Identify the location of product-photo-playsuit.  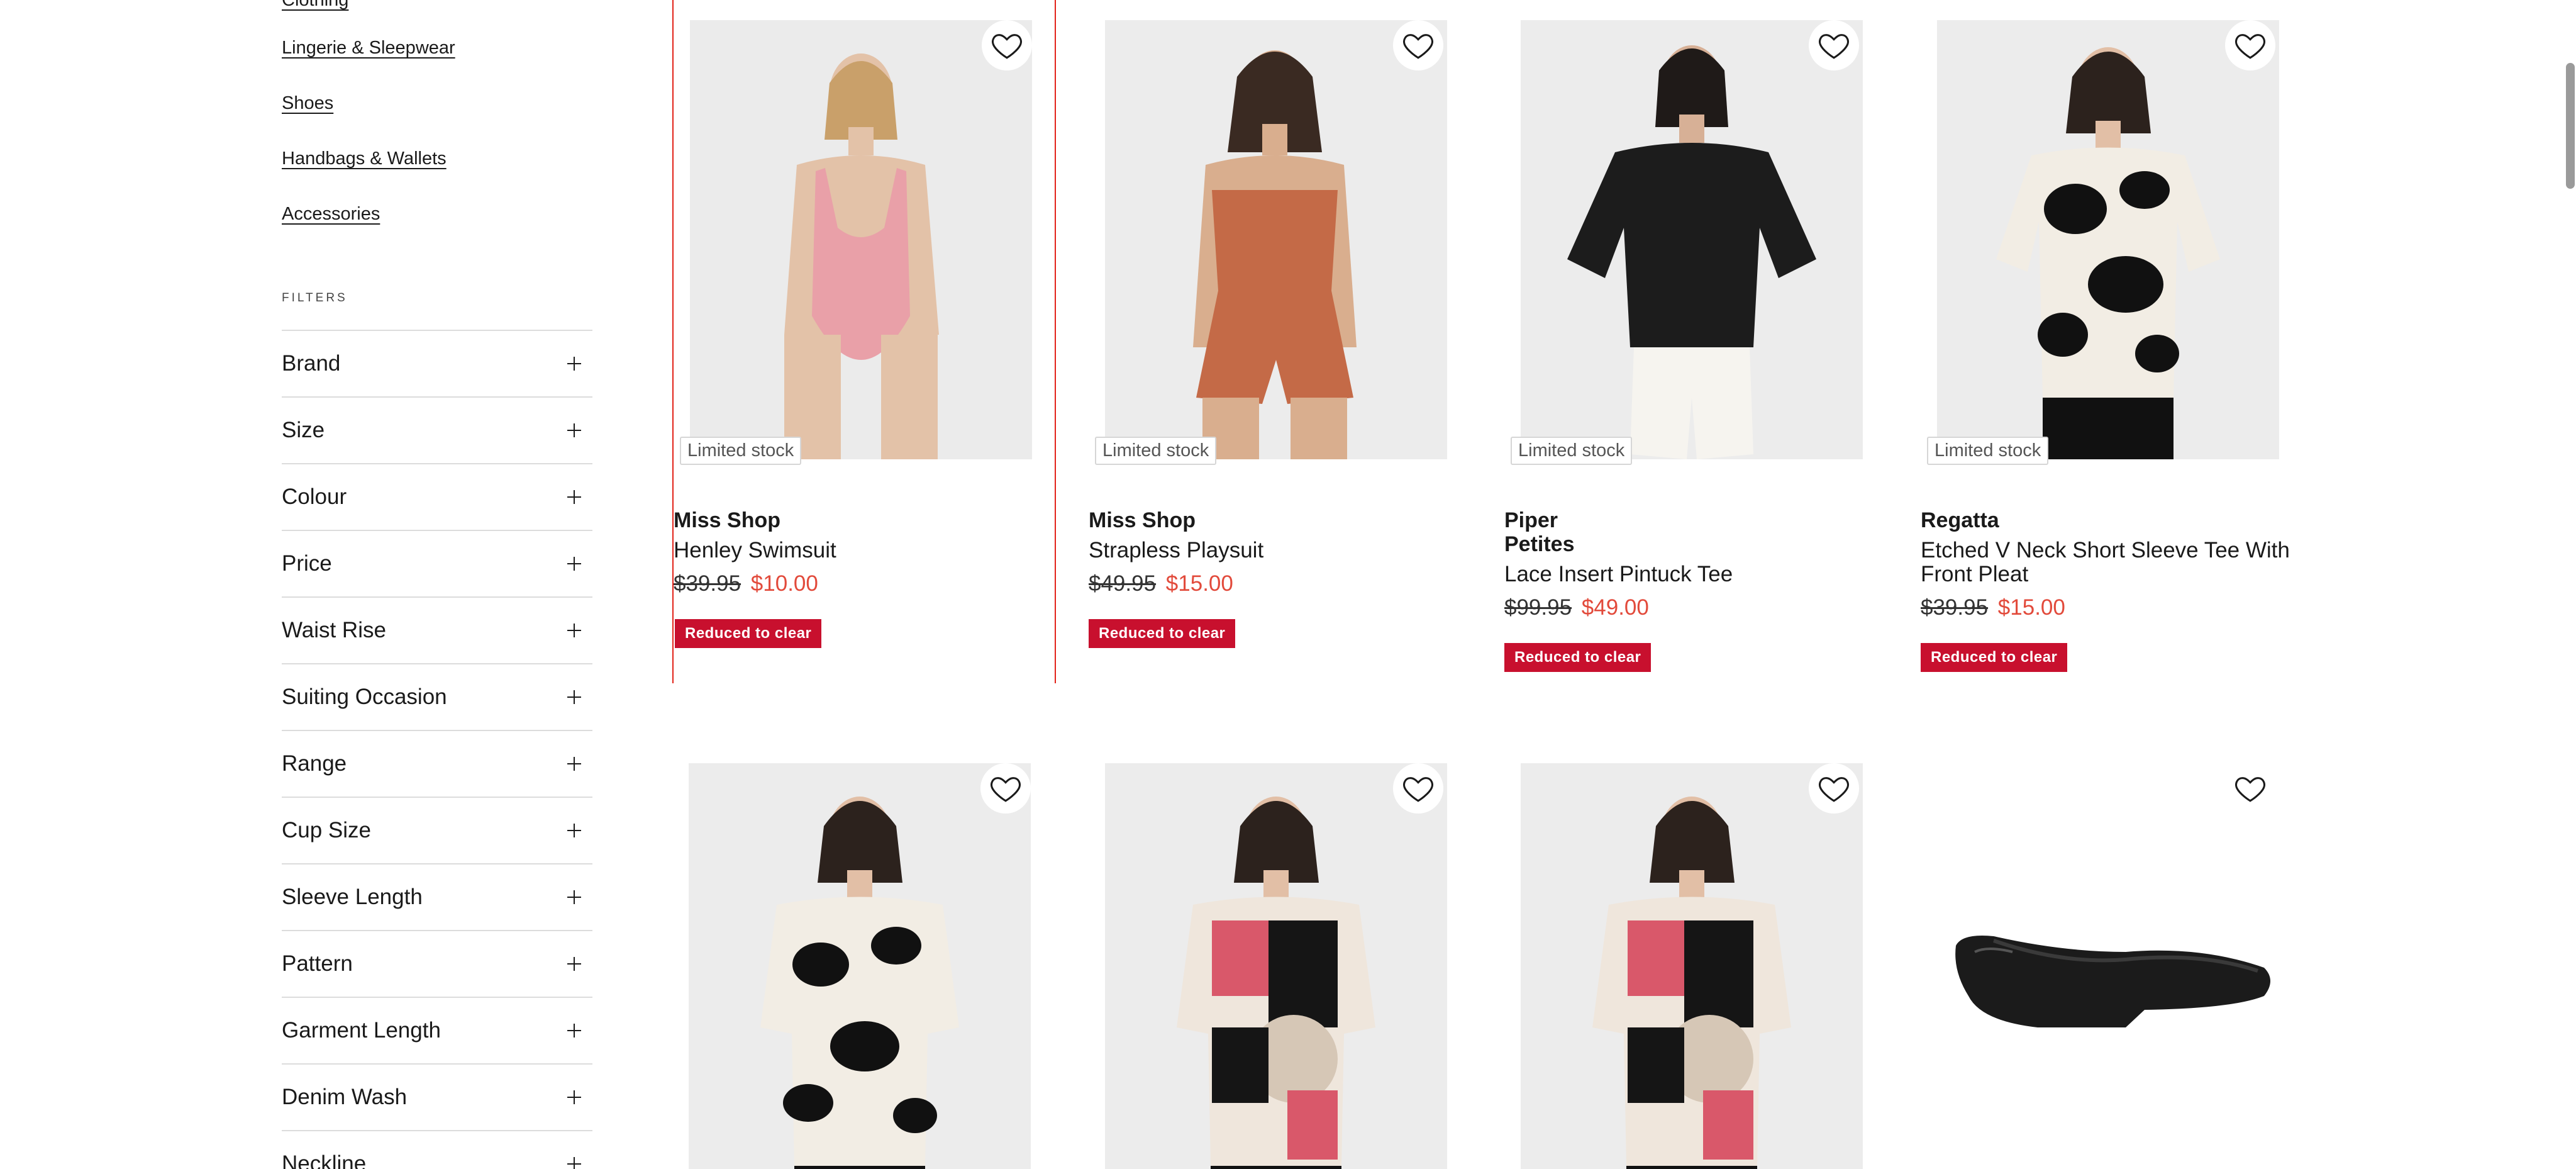
(1276, 240).